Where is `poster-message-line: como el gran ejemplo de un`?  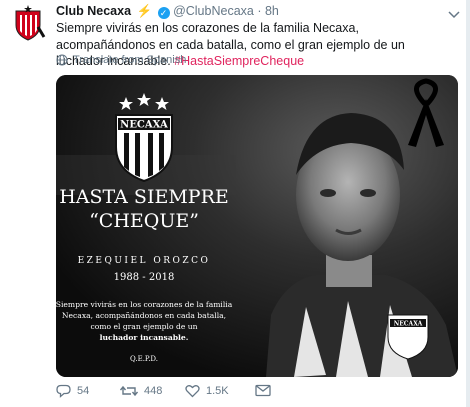 poster-message-line: como el gran ejemplo de un is located at coordinates (143, 326).